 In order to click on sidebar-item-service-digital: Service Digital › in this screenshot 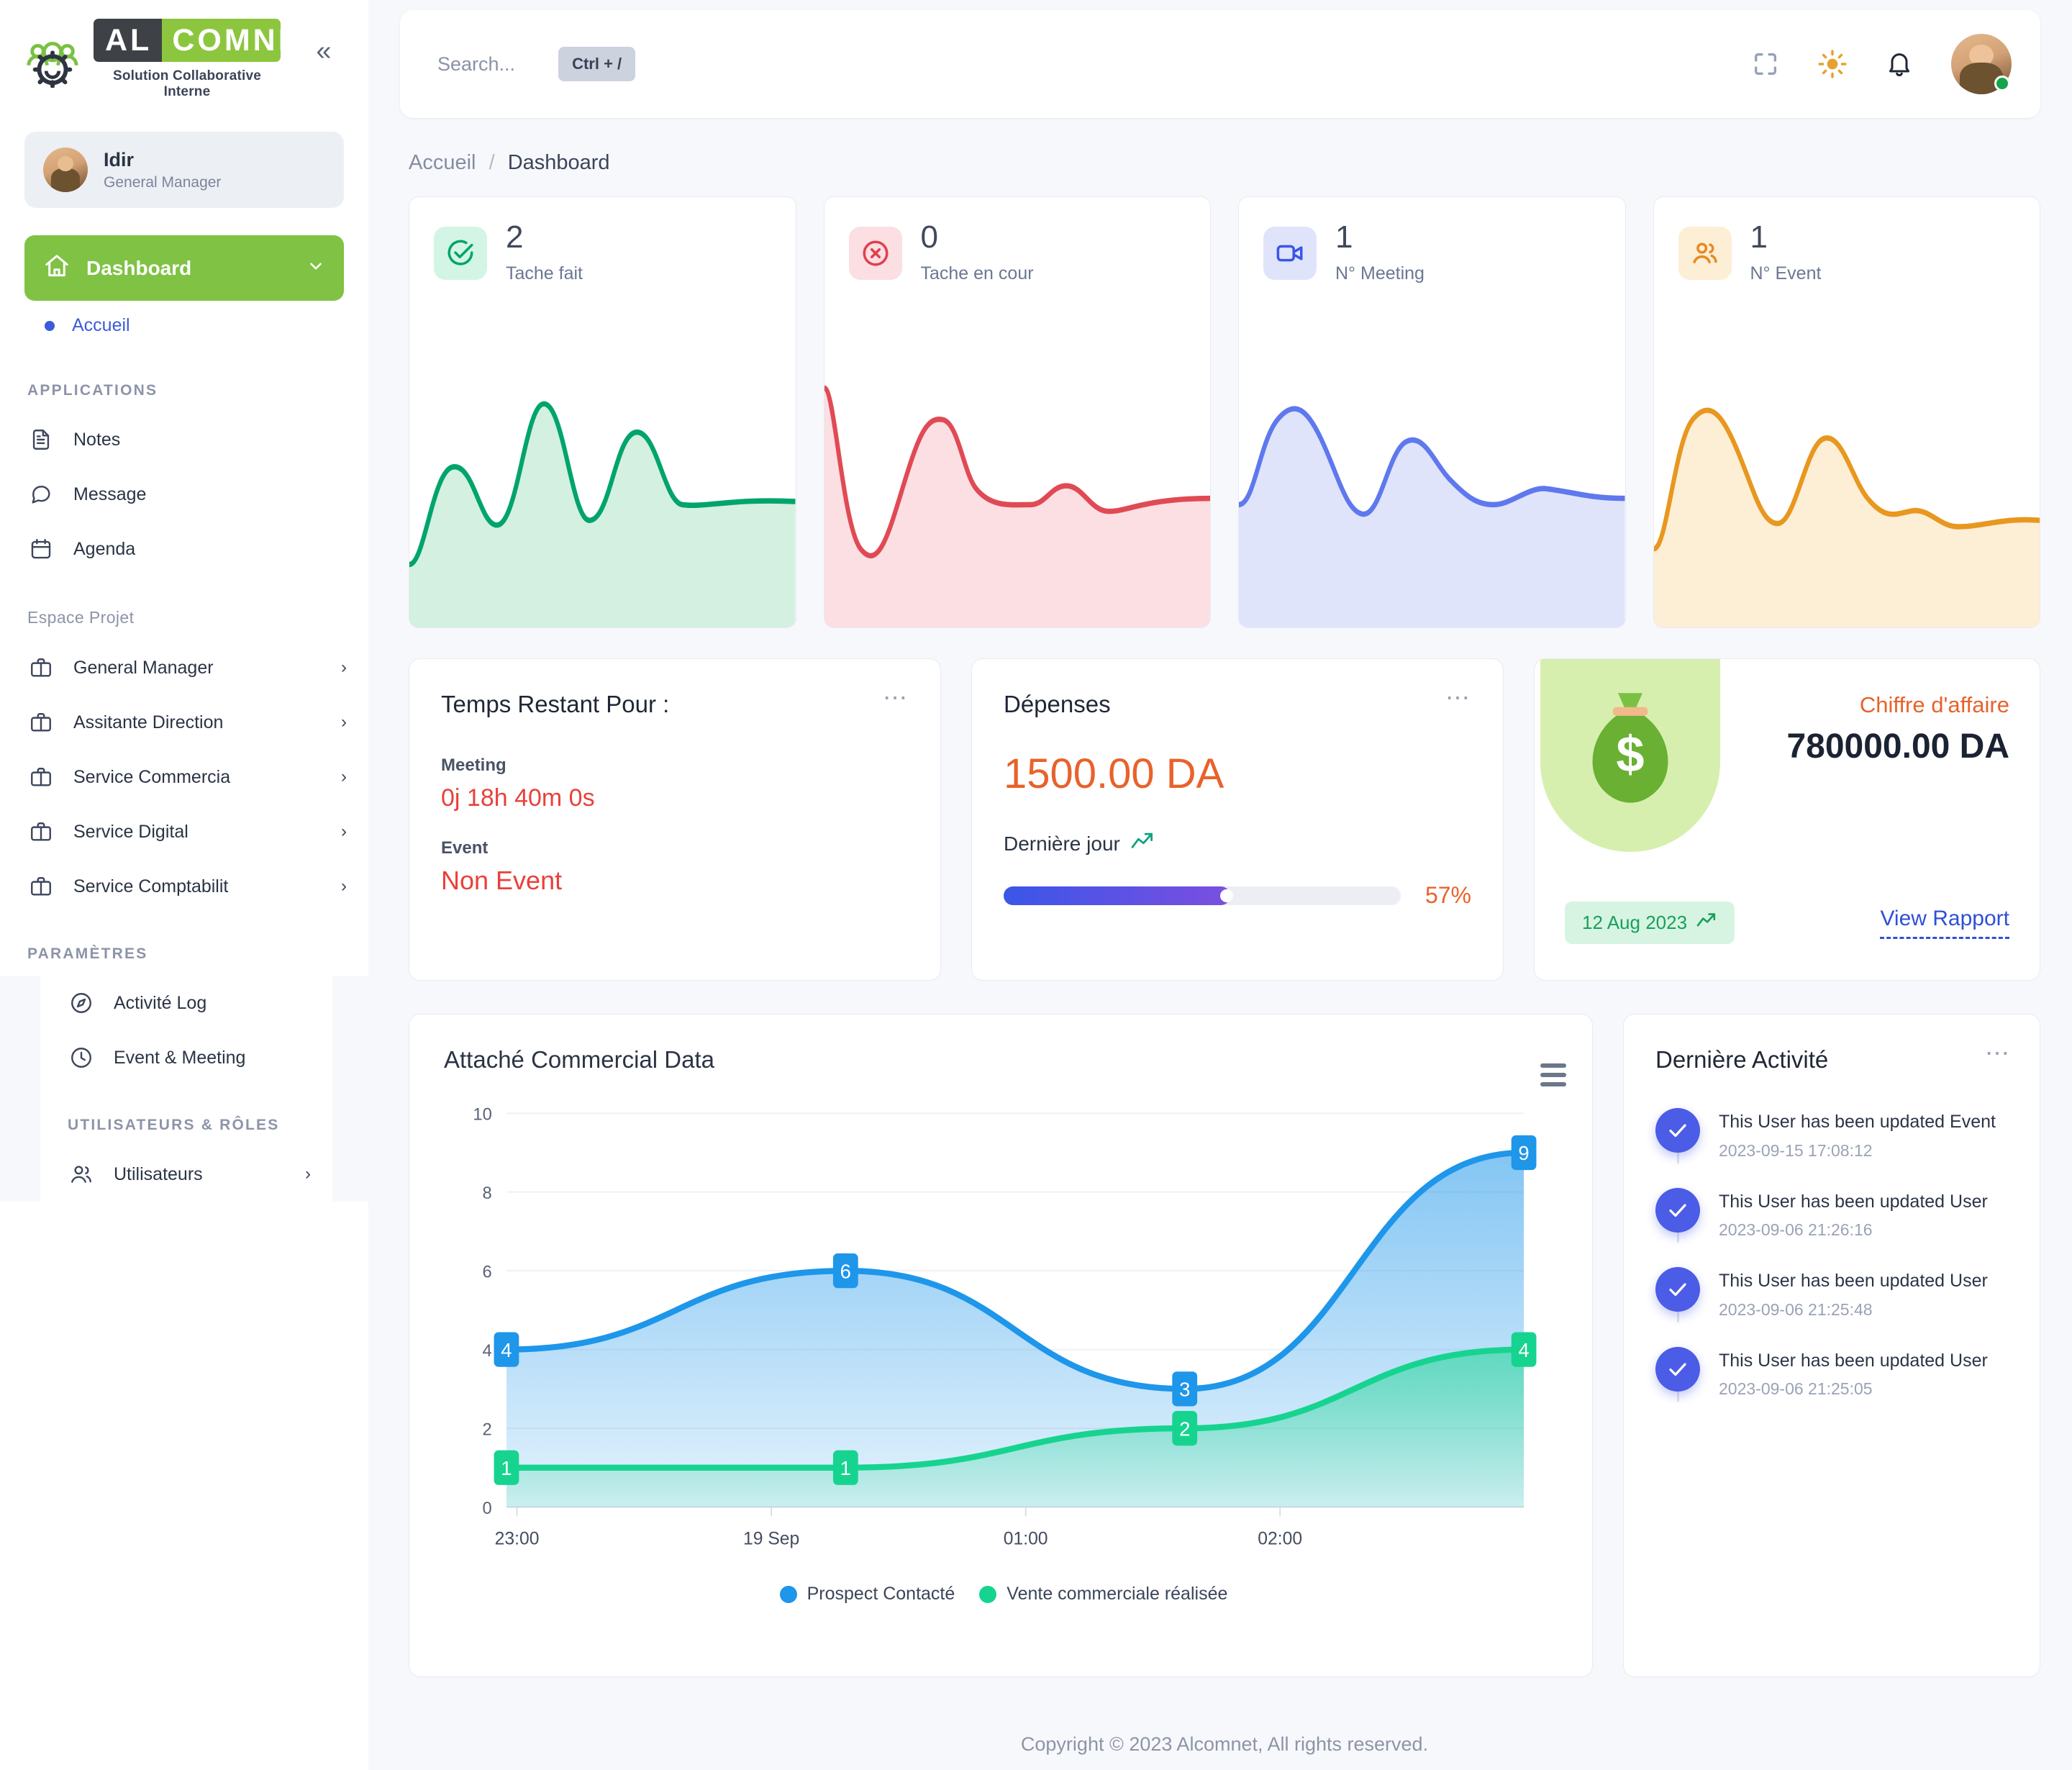, I will do `click(184, 831)`.